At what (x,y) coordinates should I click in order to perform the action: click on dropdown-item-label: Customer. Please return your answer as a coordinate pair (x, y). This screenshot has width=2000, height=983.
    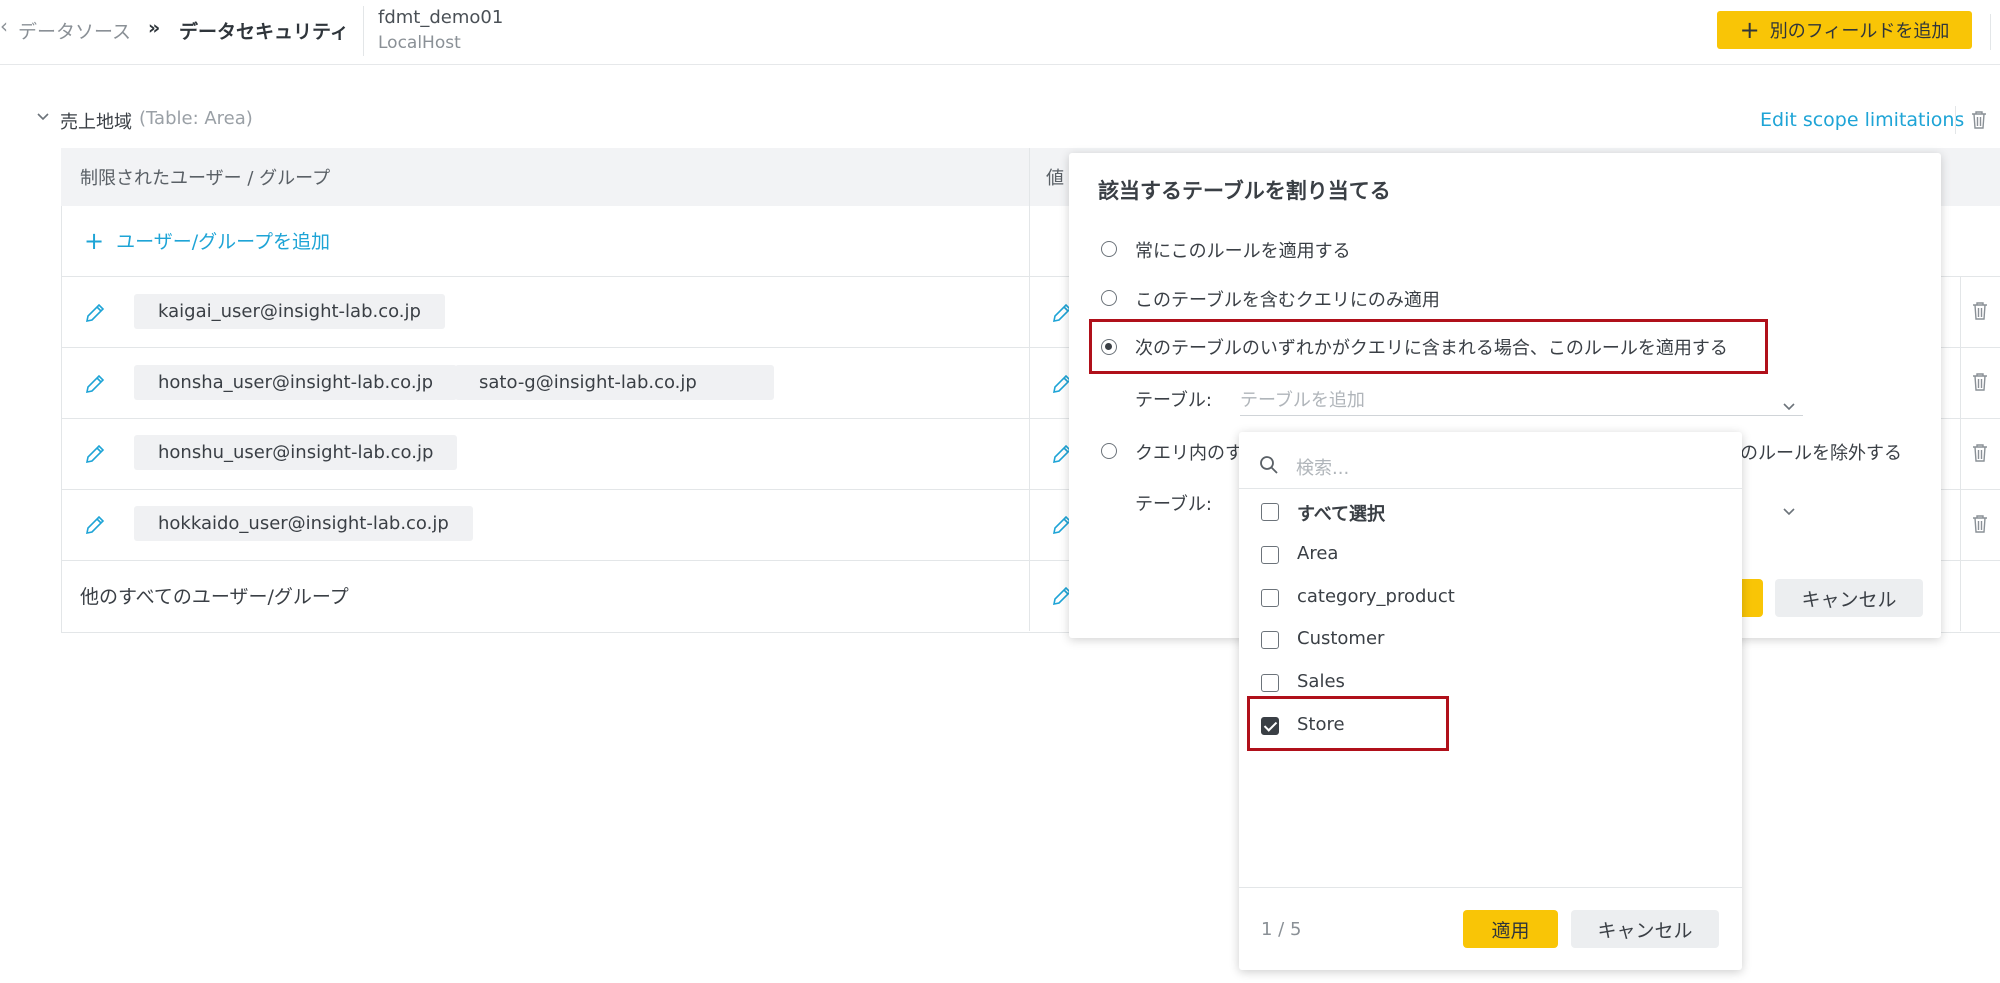
    Looking at the image, I should click on (1340, 638).